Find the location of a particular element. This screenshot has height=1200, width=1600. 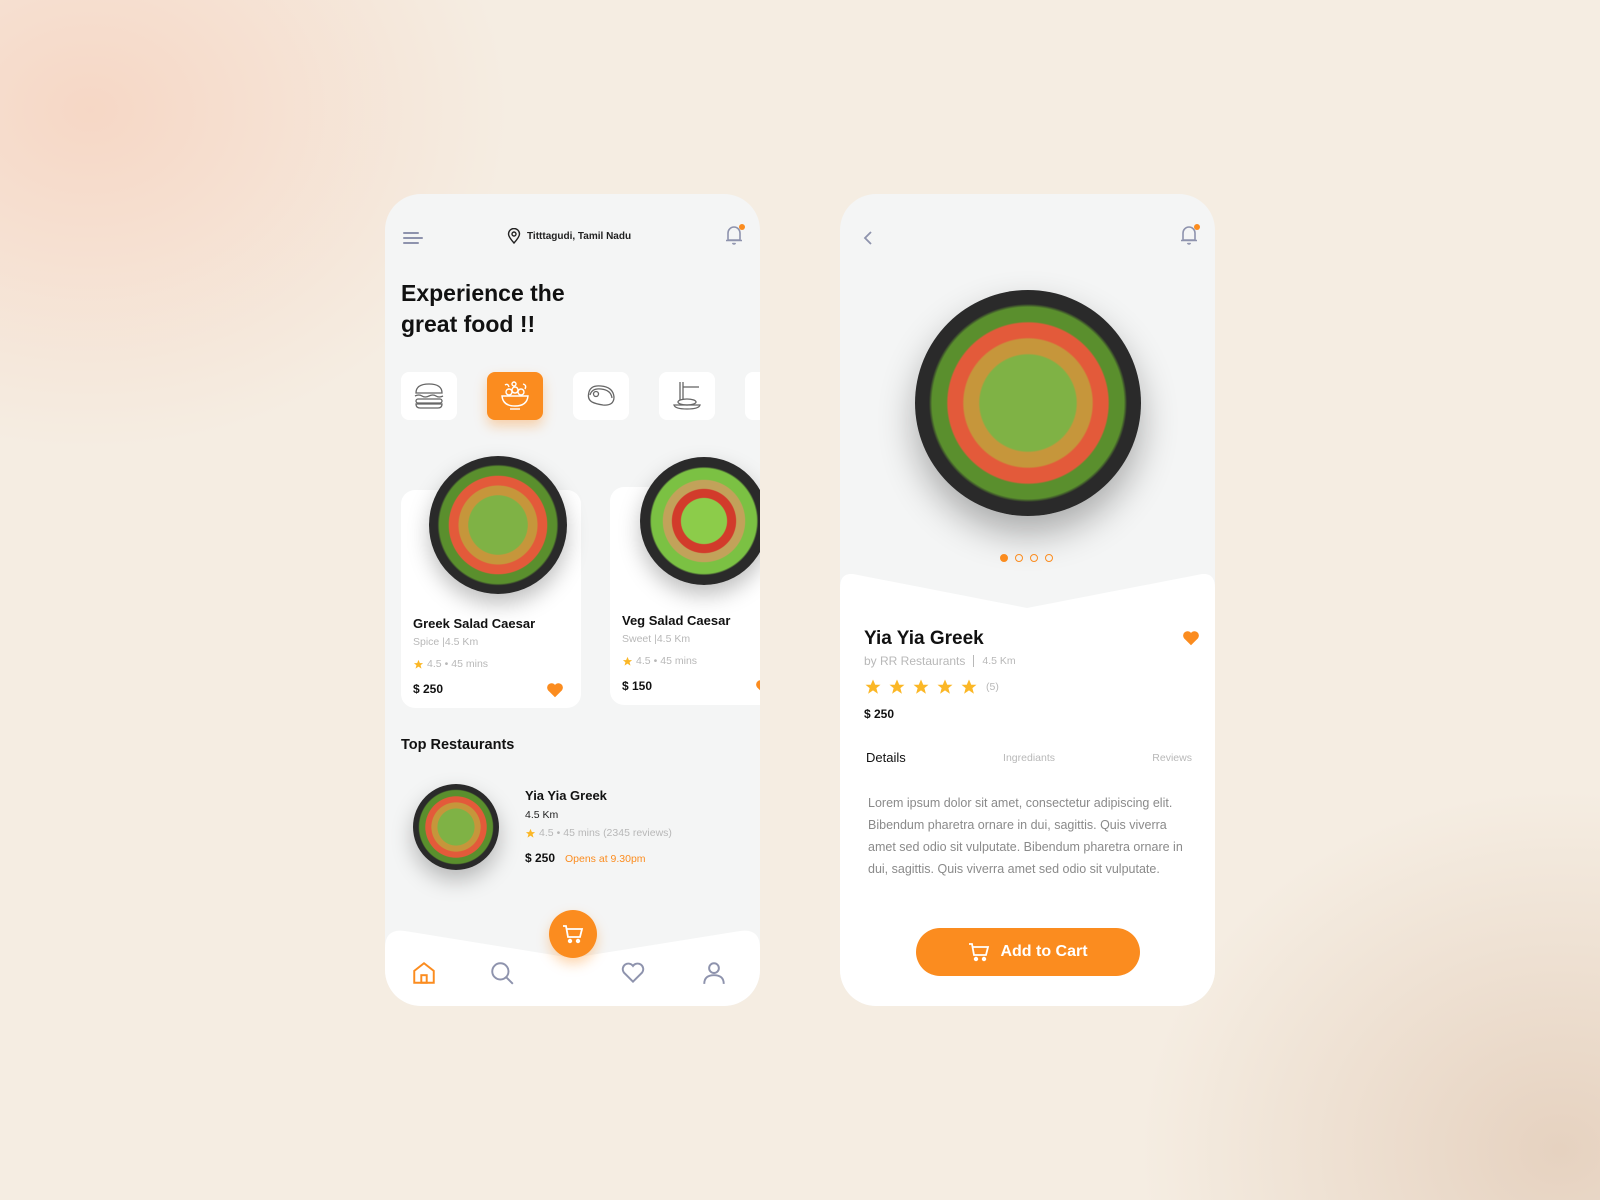

location-selector: Titttagudi, Tamil Nadu is located at coordinates (569, 236).